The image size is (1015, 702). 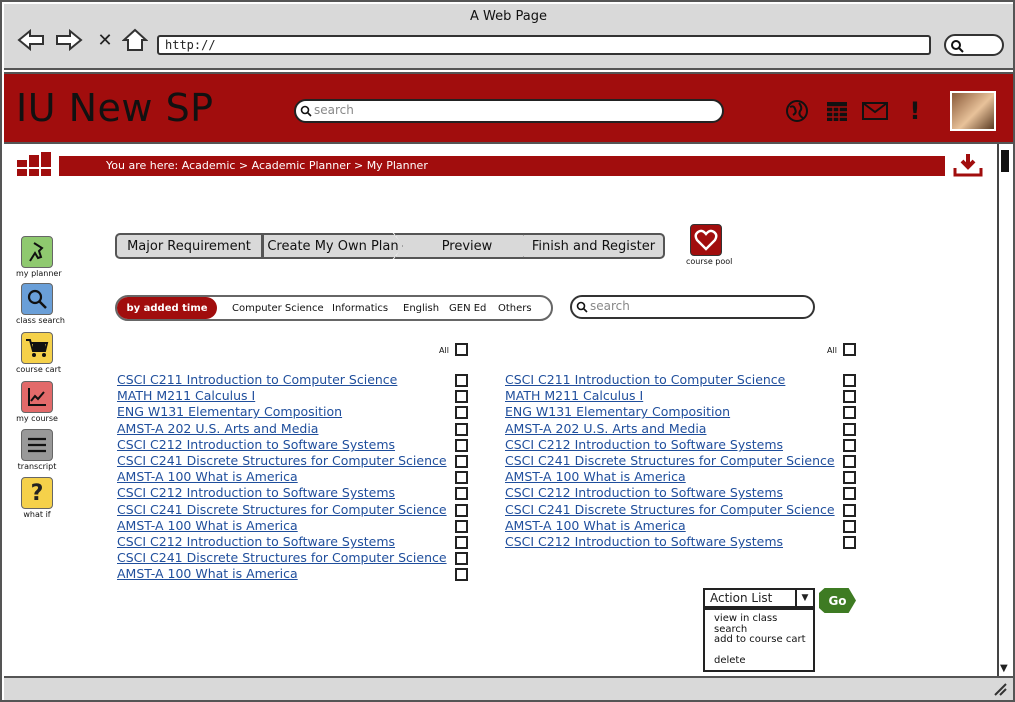 I want to click on mail-icon, so click(x=875, y=111).